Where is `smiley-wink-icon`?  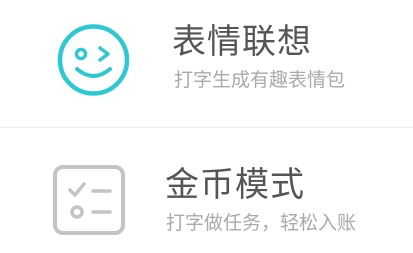
smiley-wink-icon is located at coordinates (93, 60).